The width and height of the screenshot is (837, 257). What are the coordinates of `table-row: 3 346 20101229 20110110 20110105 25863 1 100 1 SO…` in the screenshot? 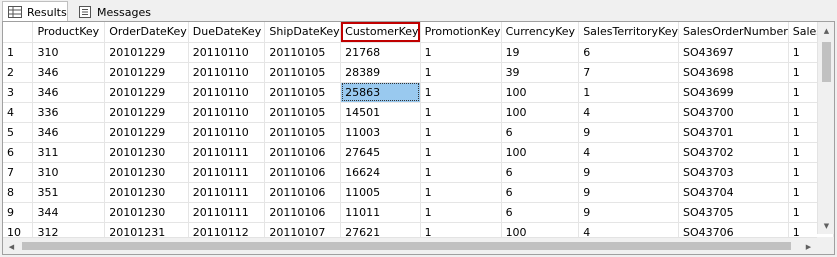 It's located at (418, 92).